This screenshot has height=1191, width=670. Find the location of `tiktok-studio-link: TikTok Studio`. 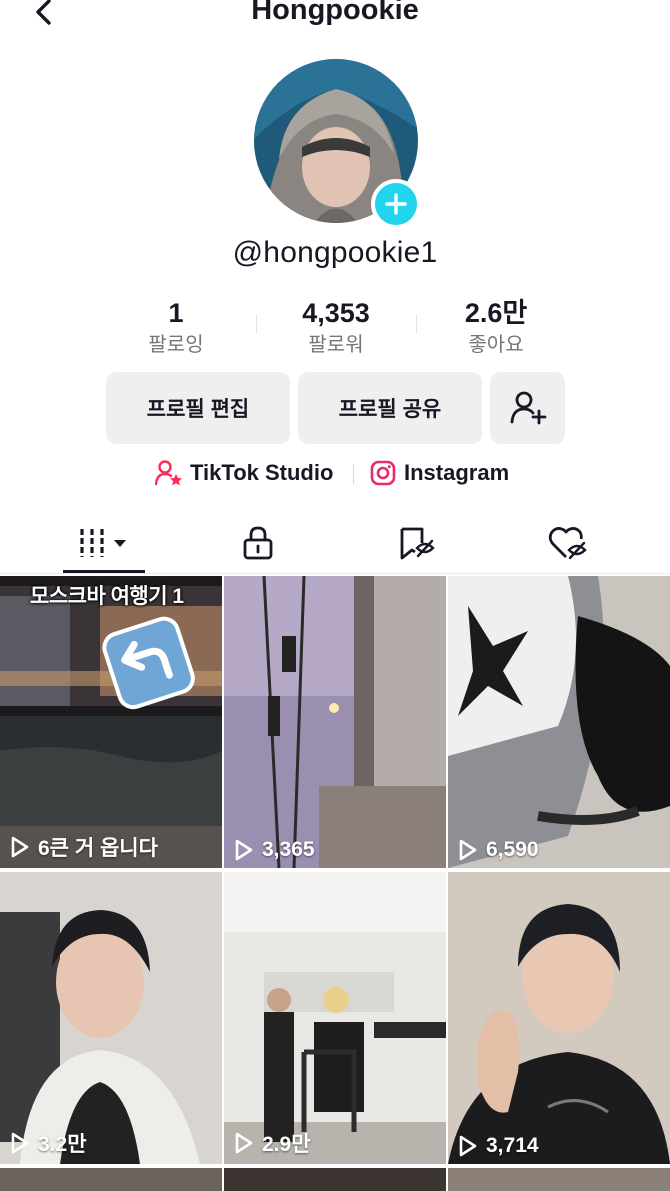

tiktok-studio-link: TikTok Studio is located at coordinates (243, 473).